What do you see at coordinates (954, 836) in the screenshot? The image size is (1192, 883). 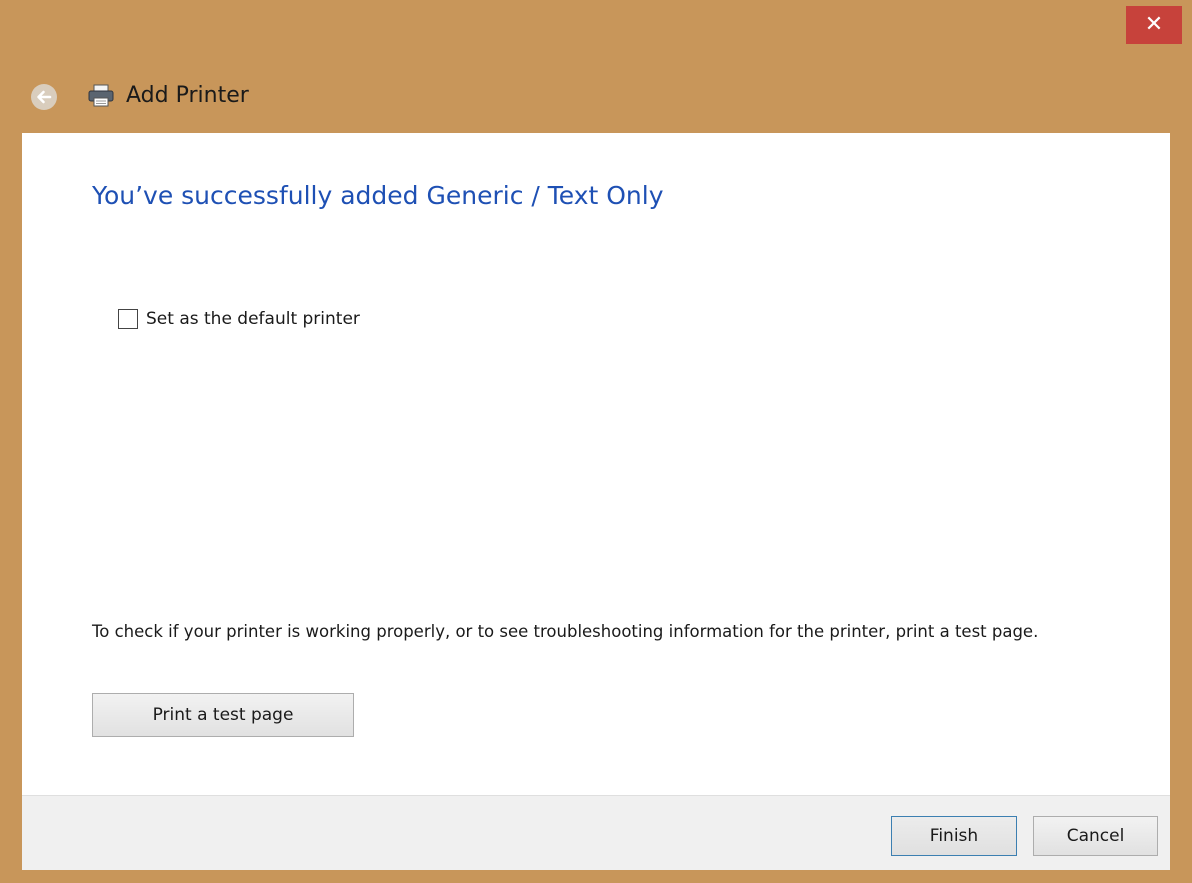 I see `finish-button: Finish` at bounding box center [954, 836].